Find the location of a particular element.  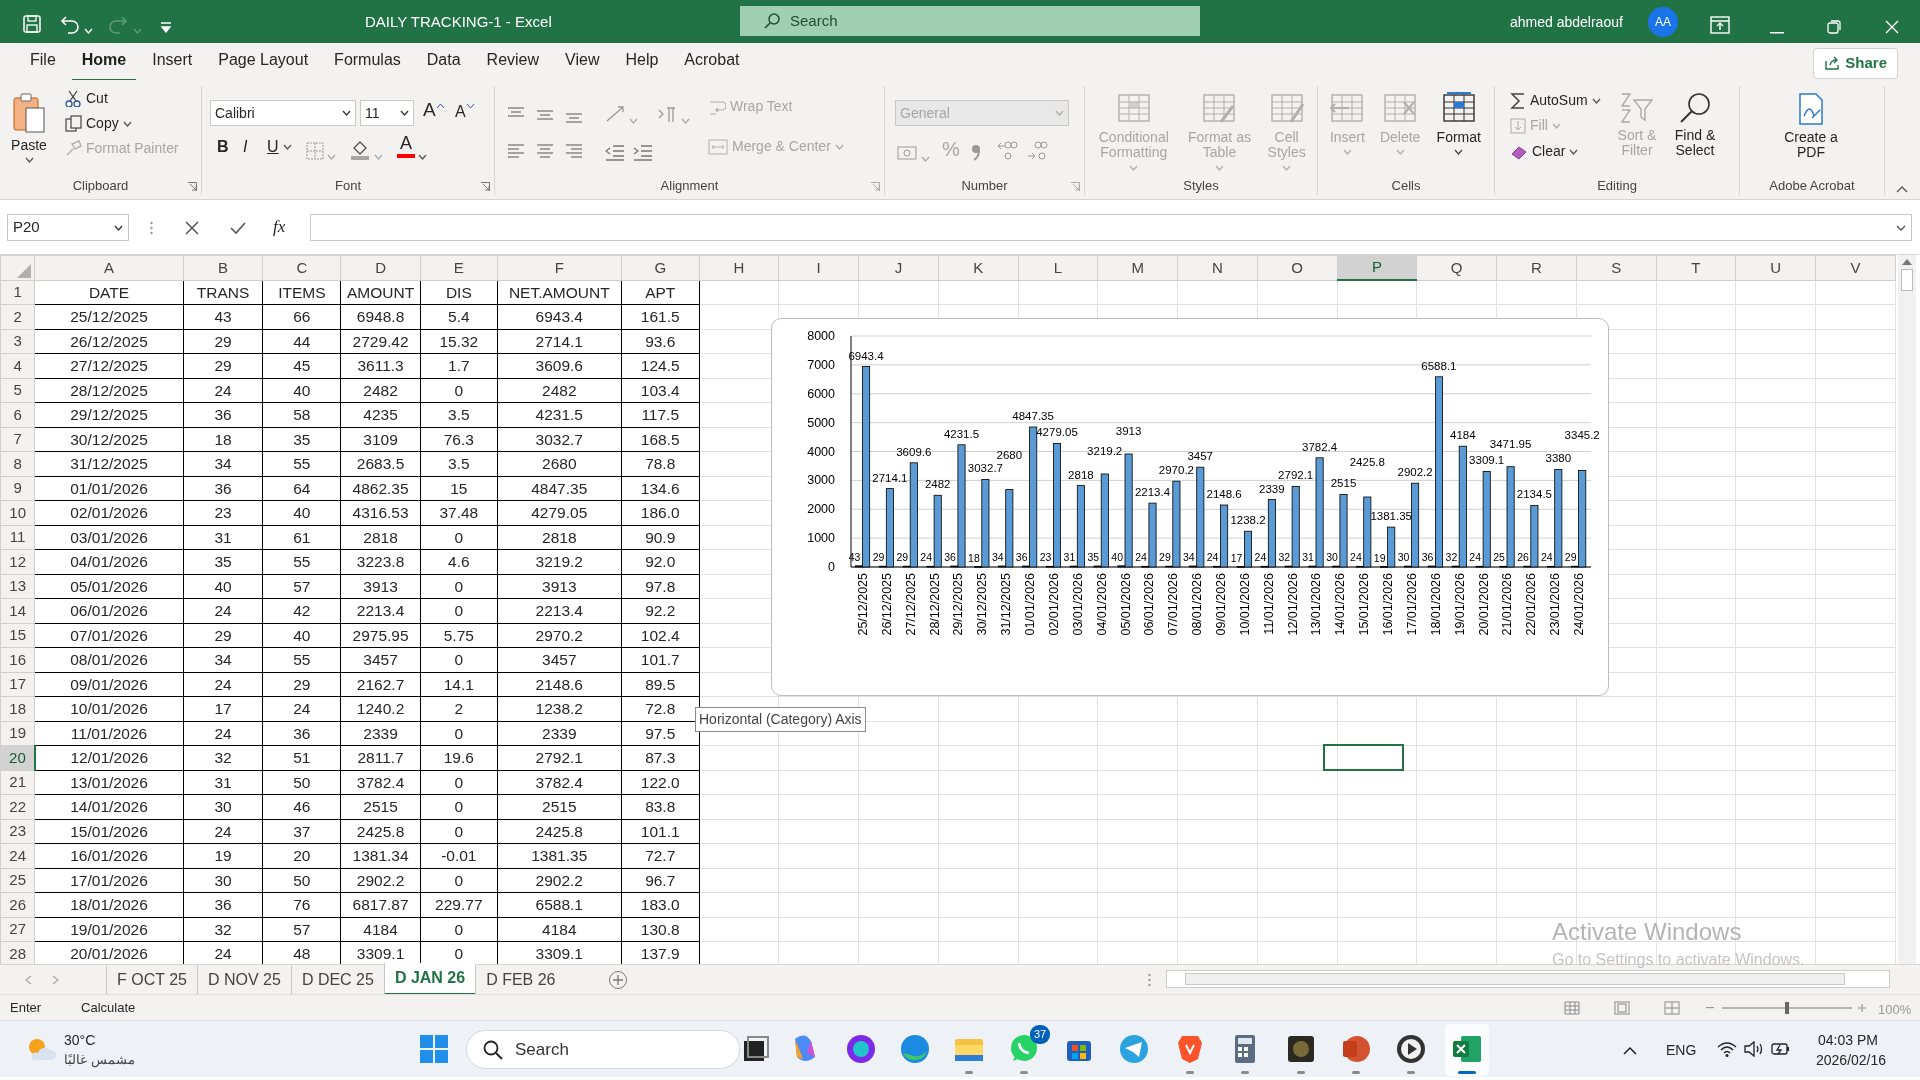

paste-button: Paste is located at coordinates (29, 128).